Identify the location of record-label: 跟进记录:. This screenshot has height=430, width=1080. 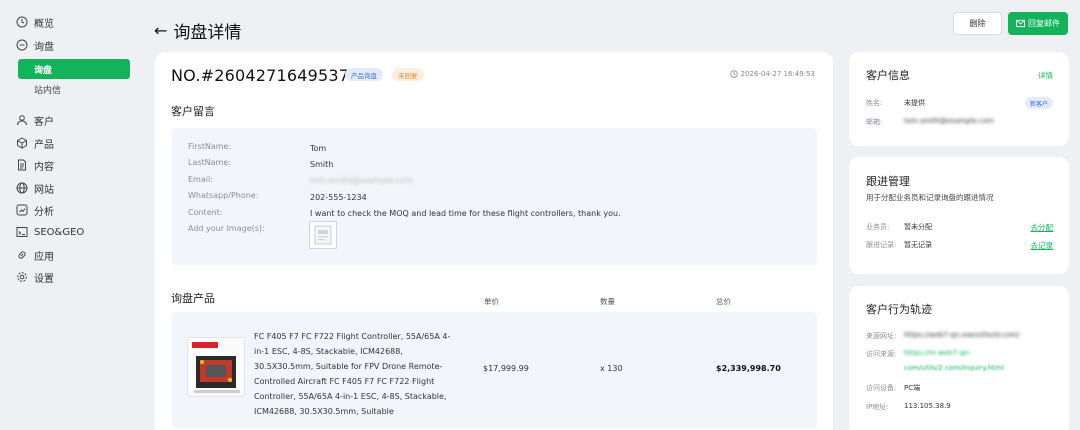
(881, 245).